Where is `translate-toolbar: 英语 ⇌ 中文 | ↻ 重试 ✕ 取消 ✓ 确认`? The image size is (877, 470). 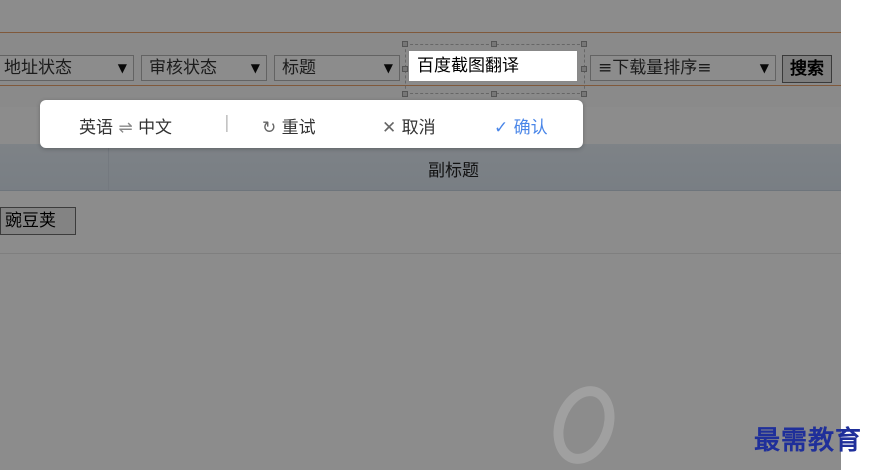
translate-toolbar: 英语 ⇌ 中文 | ↻ 重试 ✕ 取消 ✓ 确认 is located at coordinates (311, 124).